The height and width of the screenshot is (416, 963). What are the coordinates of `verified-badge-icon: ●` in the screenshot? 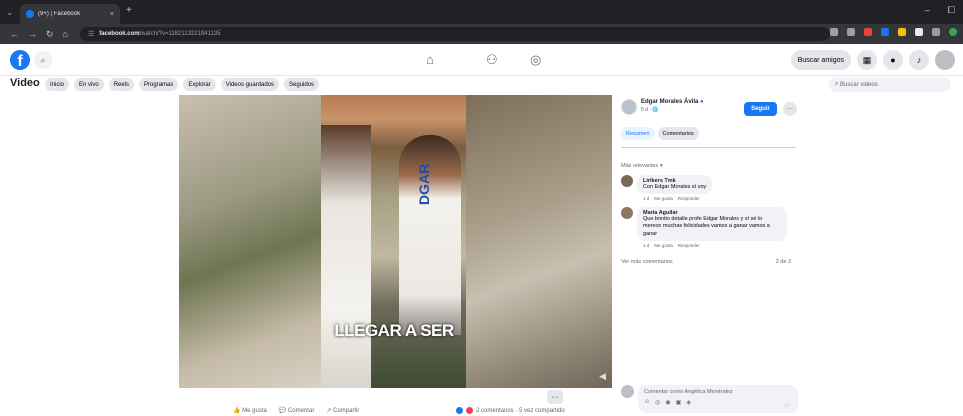 It's located at (702, 102).